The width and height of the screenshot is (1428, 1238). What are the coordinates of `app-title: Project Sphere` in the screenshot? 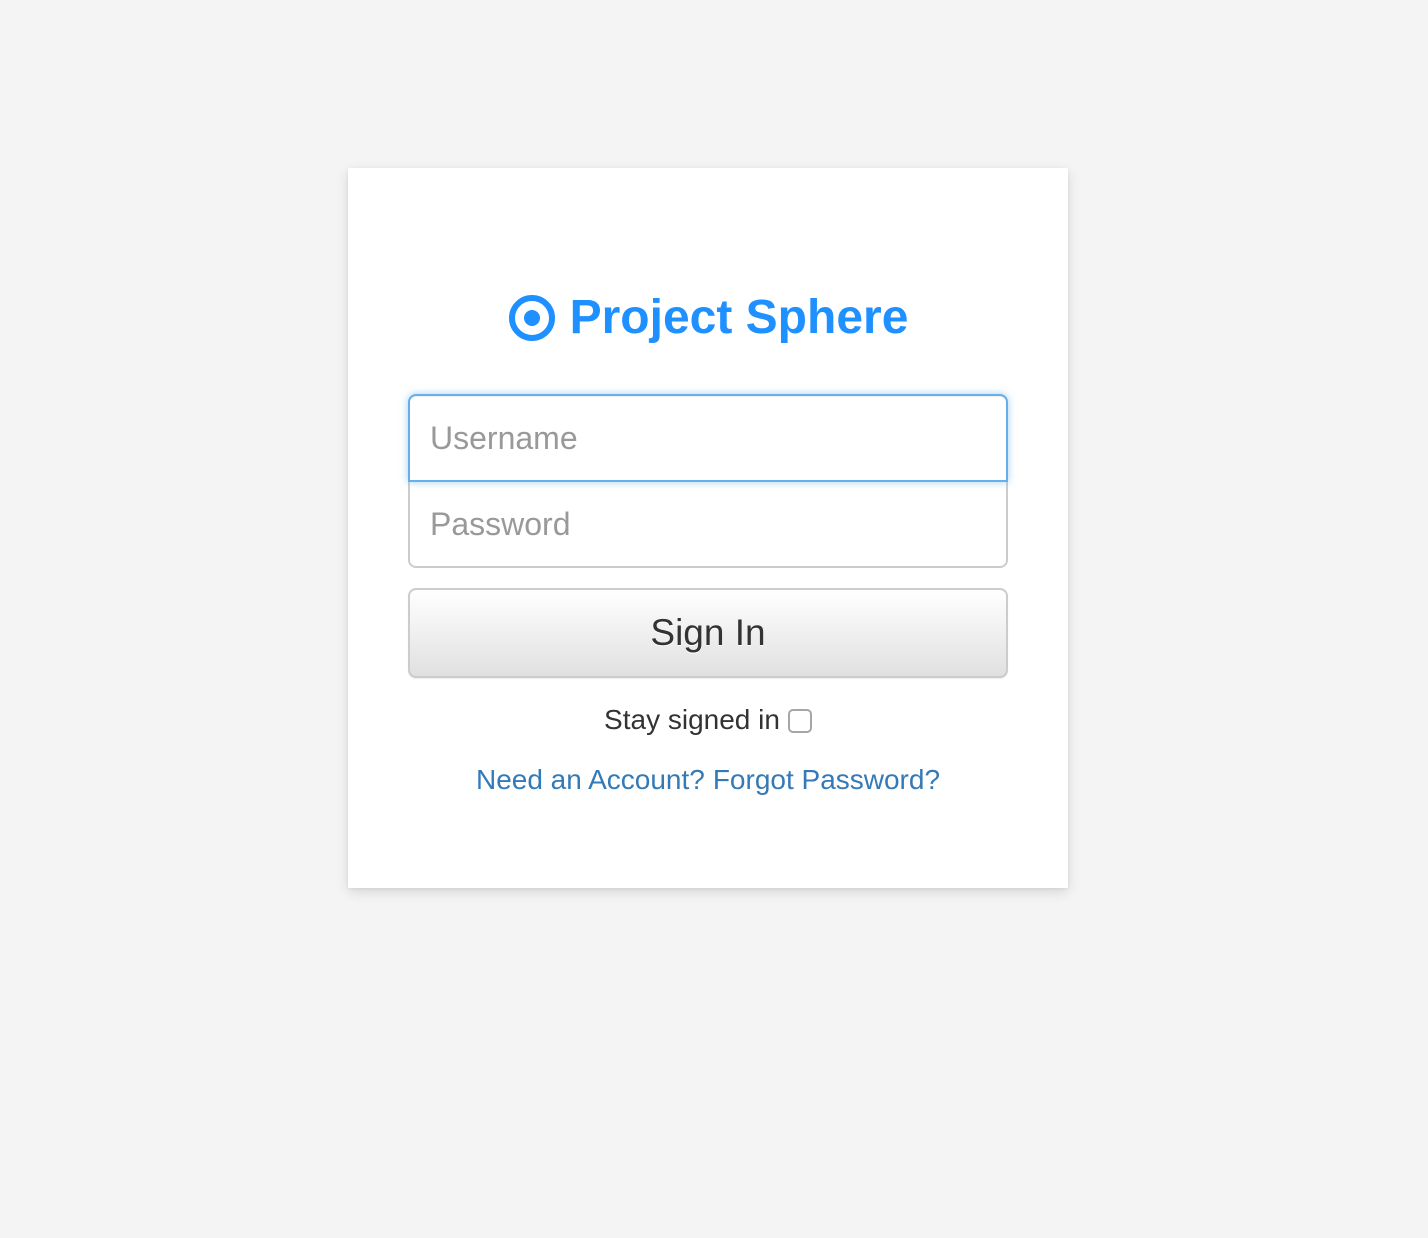 It's located at (739, 317).